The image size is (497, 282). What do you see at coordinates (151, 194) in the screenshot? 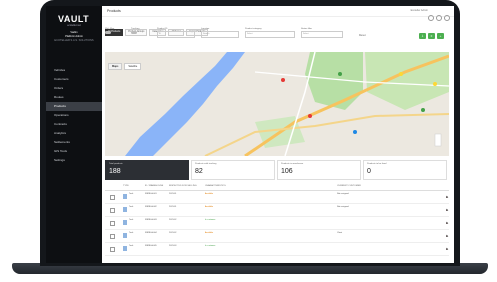
I see `product-id: FIBRE A-001` at bounding box center [151, 194].